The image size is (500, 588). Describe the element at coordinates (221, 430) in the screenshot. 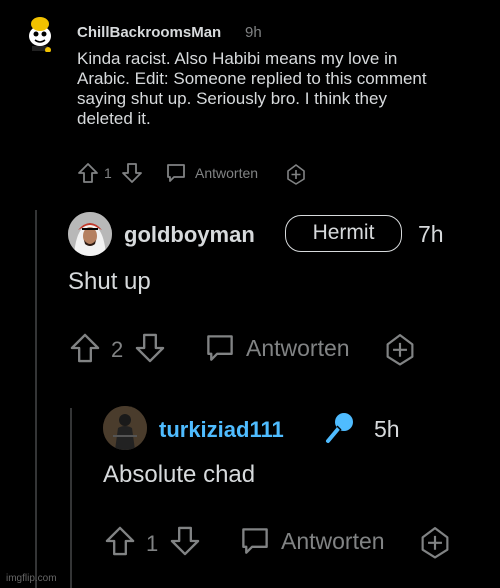

I see `comment-author: turkiziad111` at that location.